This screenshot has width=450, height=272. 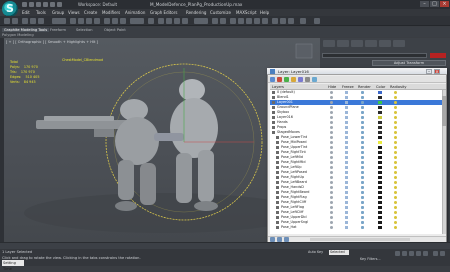 I want to click on menu-tools: Tools, so click(x=41, y=12).